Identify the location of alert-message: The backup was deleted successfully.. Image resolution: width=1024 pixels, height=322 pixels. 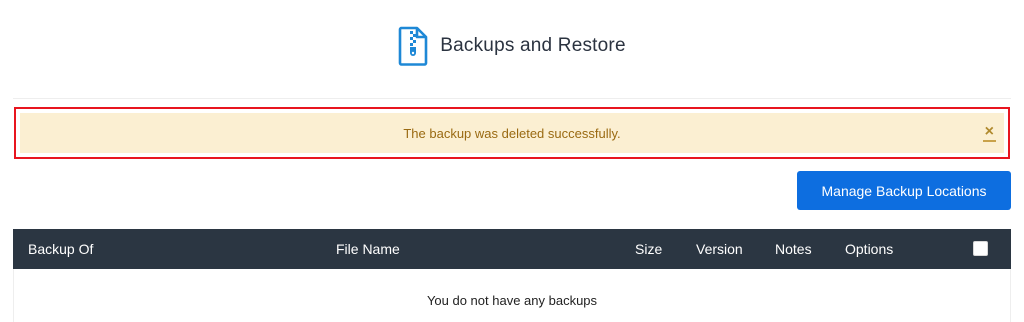
(512, 133).